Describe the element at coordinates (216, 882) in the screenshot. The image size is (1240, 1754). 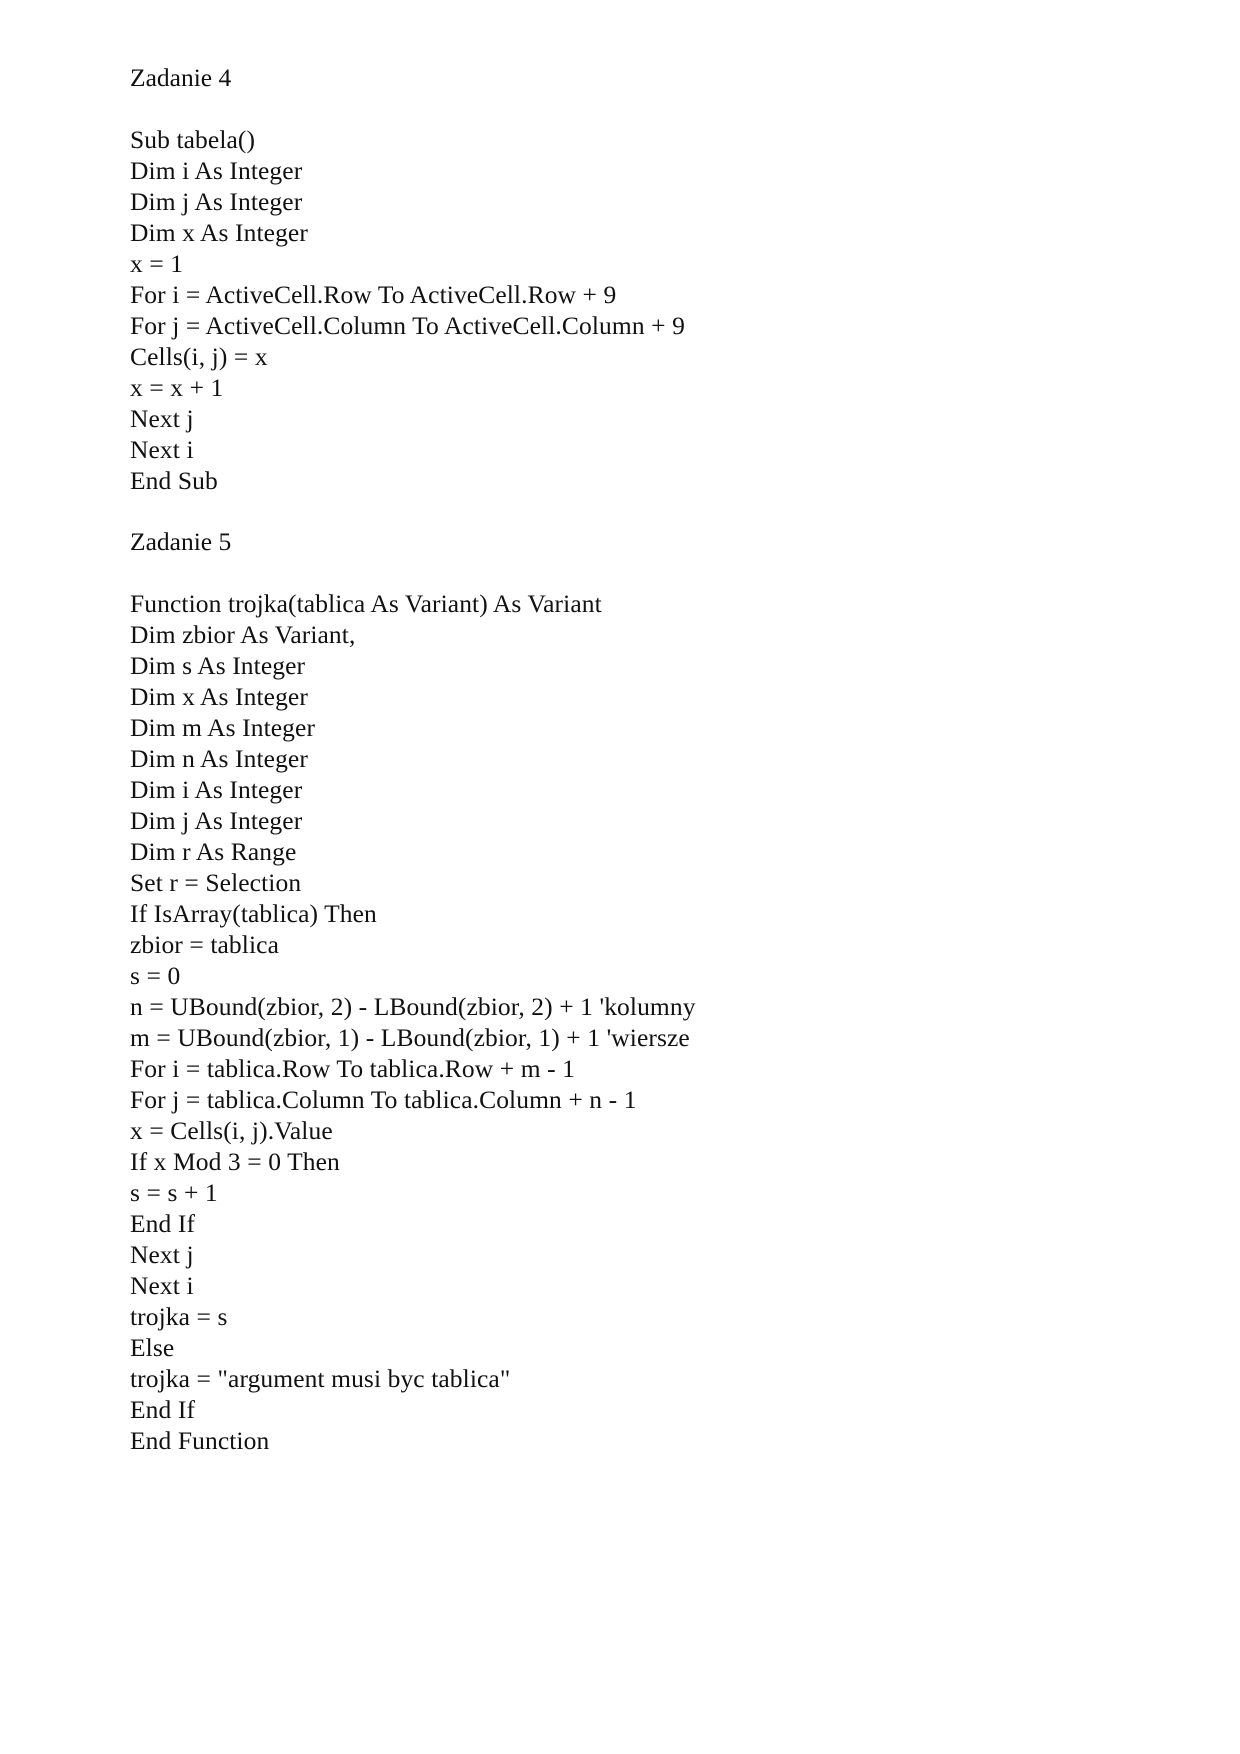
I see `code-line: Set r = Selection` at that location.